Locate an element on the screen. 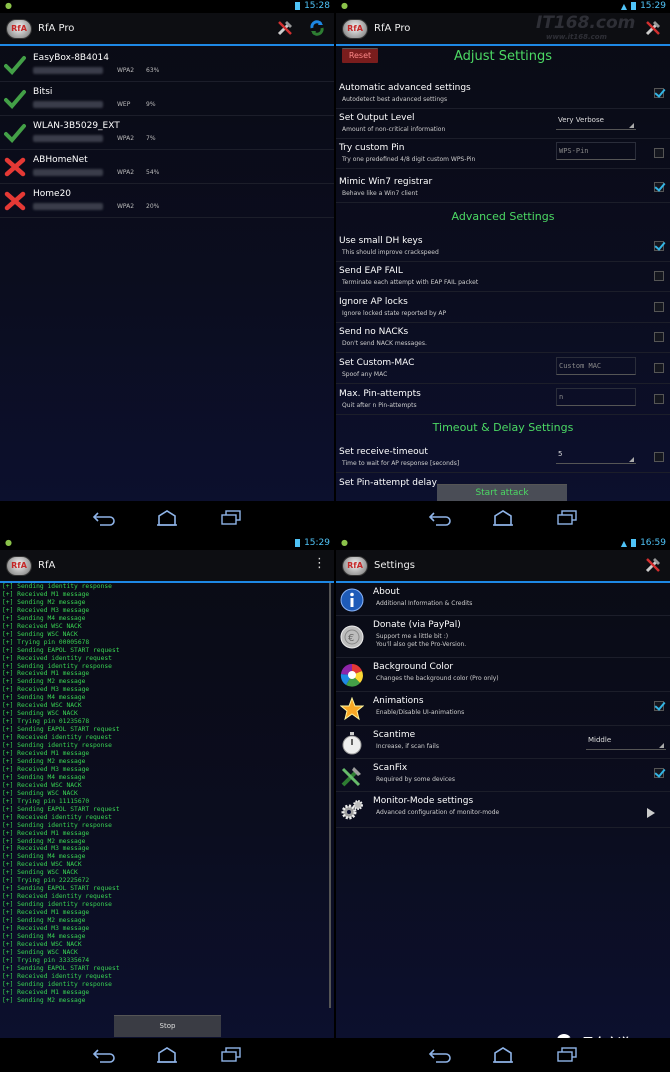  log-line: [+] Sending M2 message is located at coordinates (44, 841).